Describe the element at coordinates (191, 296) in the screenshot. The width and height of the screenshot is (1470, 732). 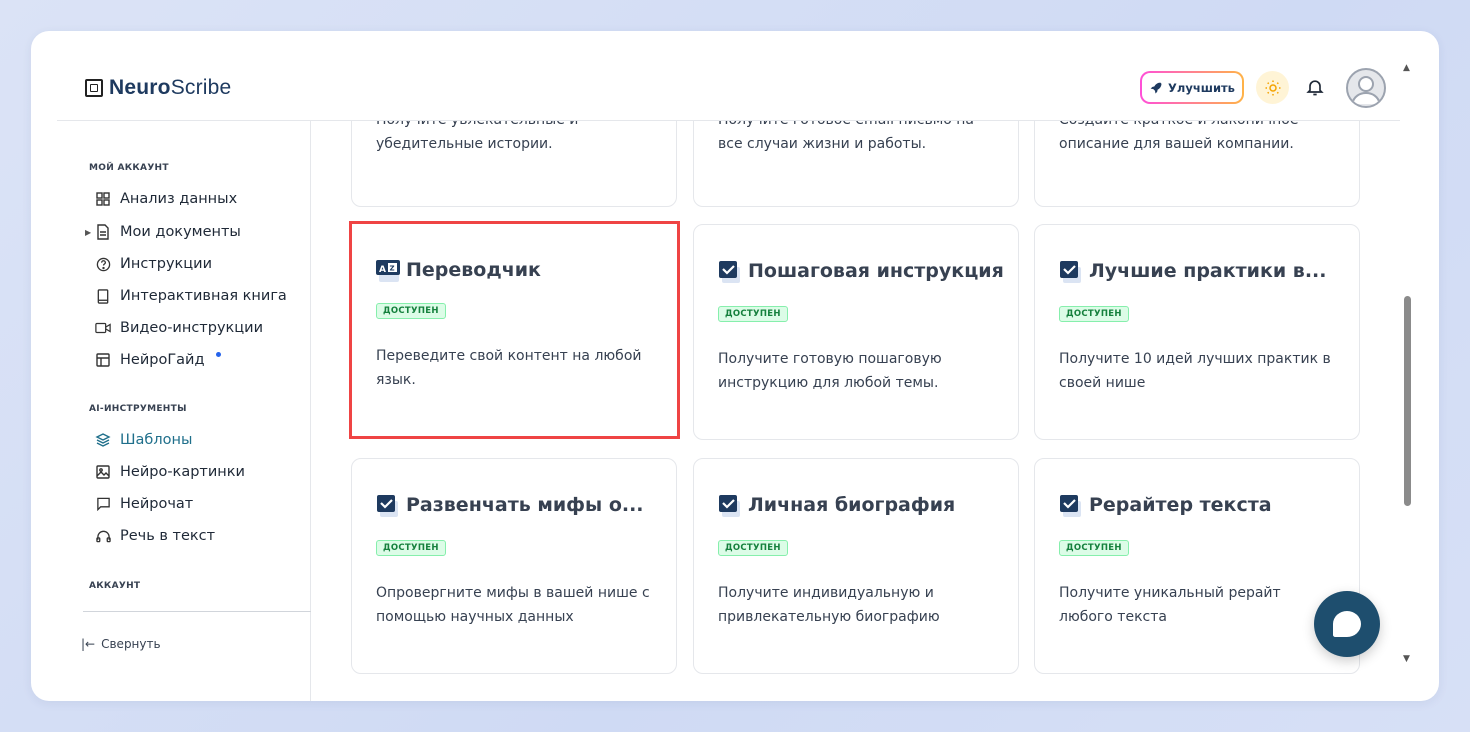
I see `sidebar-item-interactive-book: Интерактивная книга` at that location.